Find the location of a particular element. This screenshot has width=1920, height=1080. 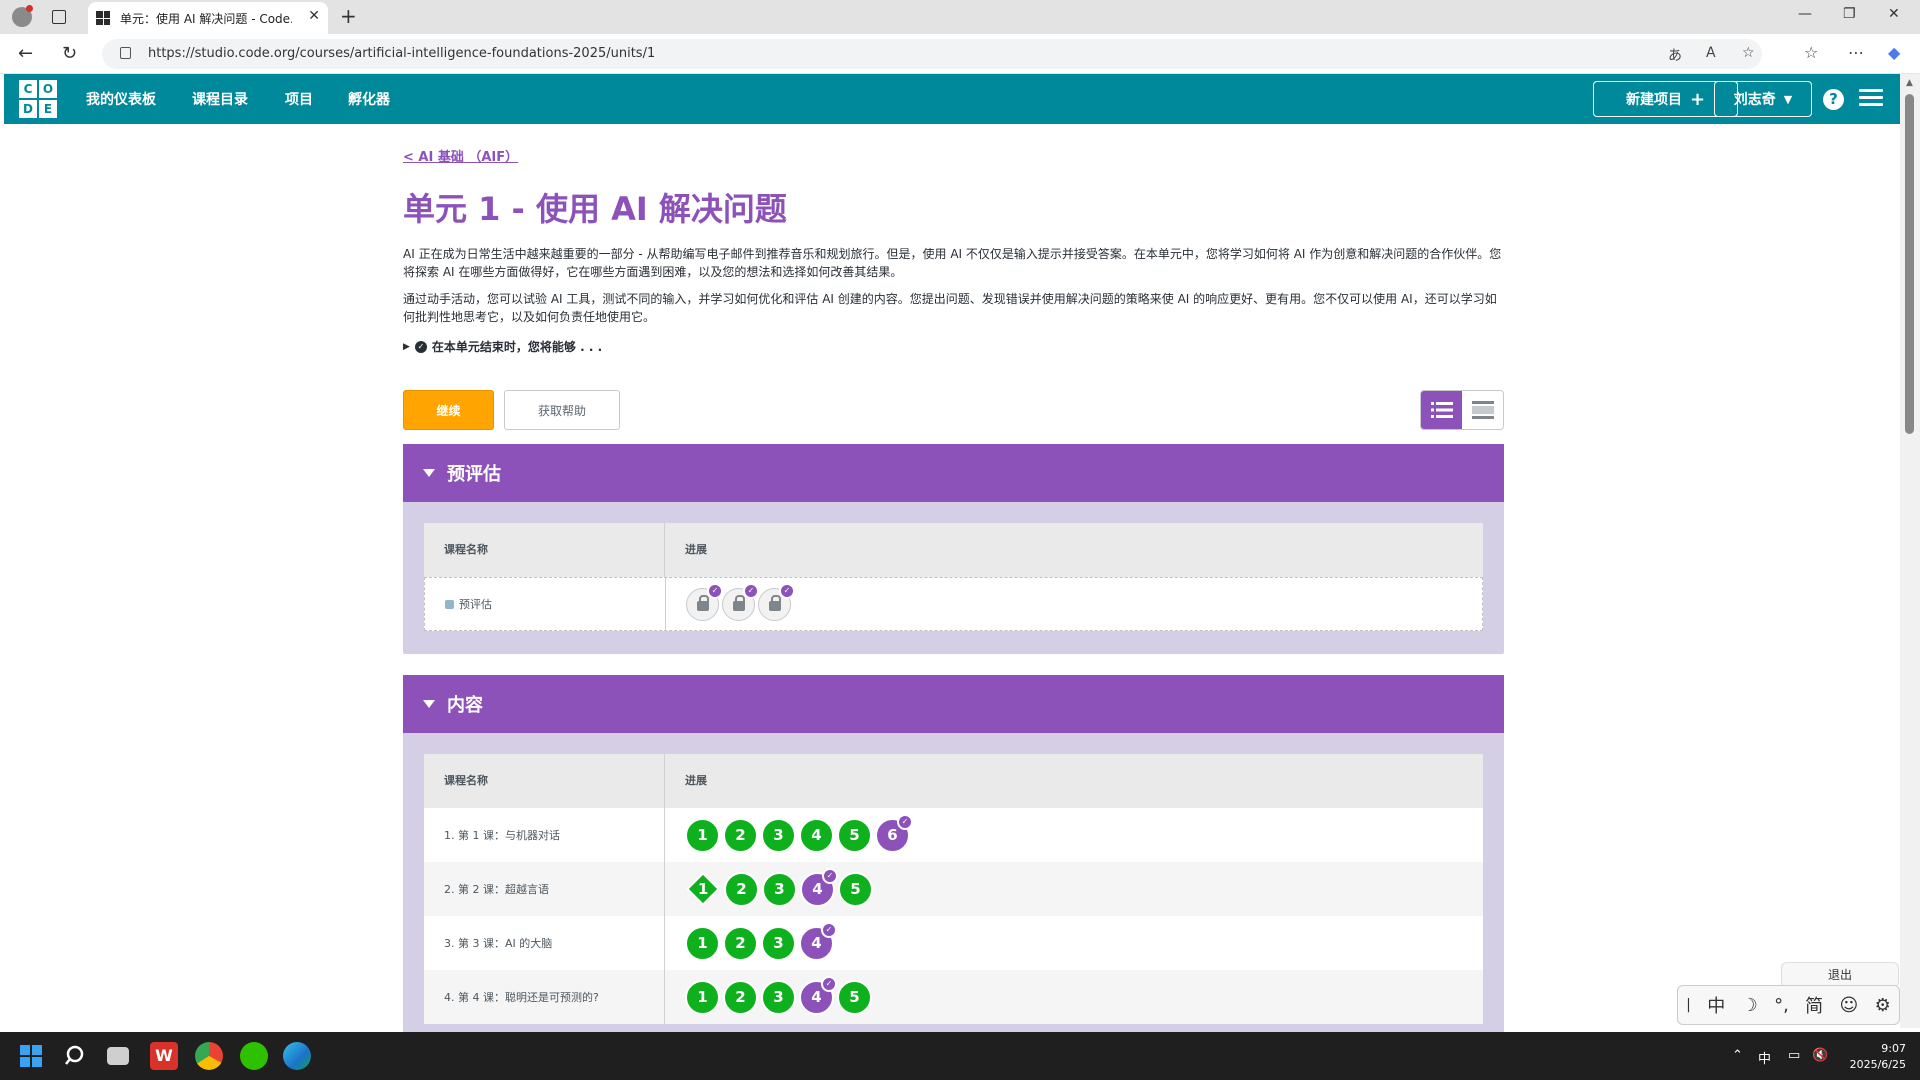

restore-icon: ❐ is located at coordinates (1849, 14).